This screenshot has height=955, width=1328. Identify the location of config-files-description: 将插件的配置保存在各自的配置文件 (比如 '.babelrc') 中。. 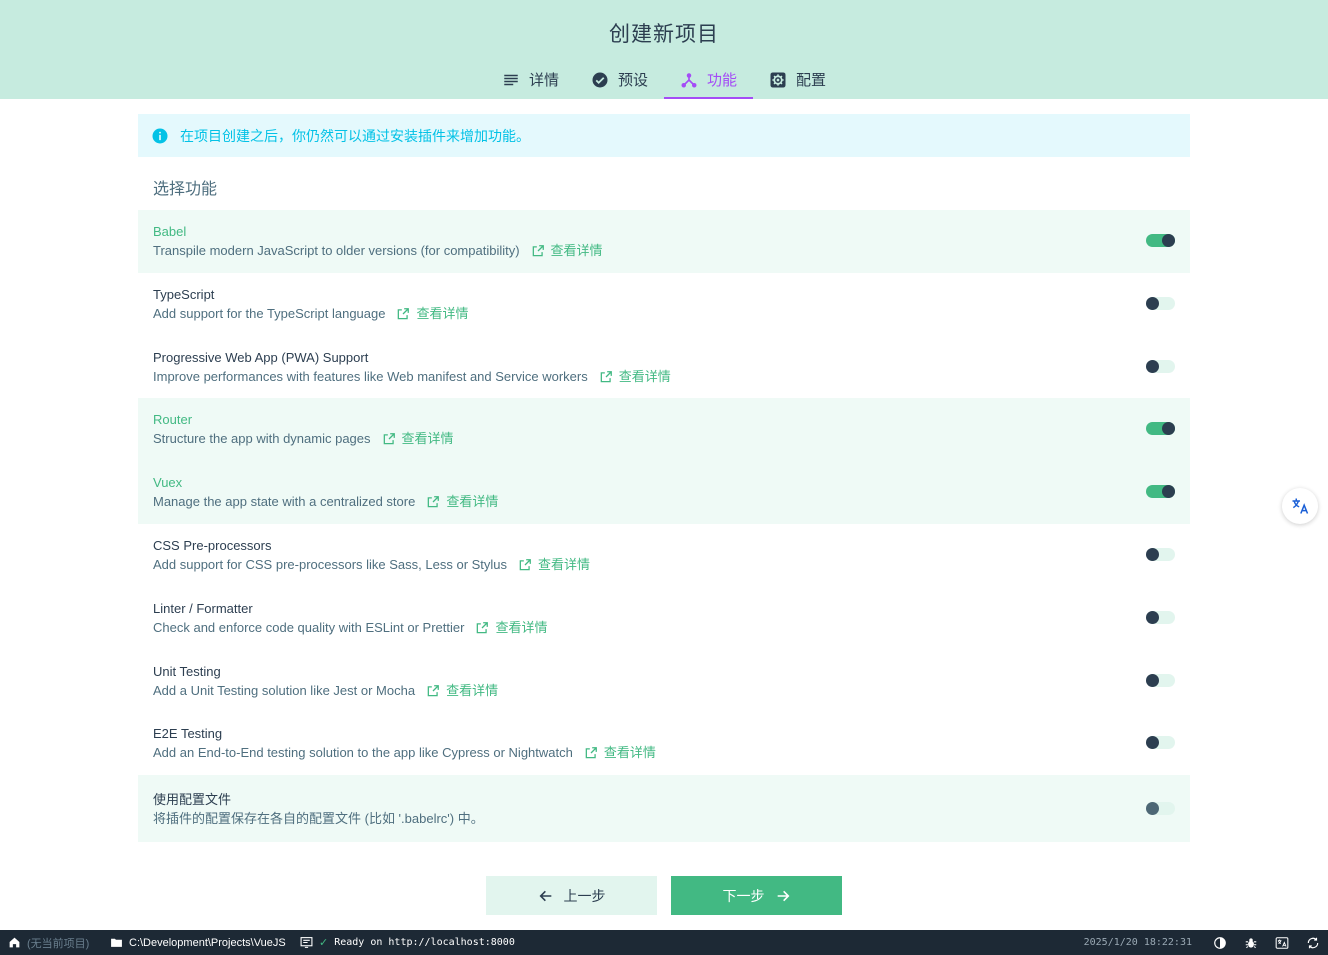
(318, 818).